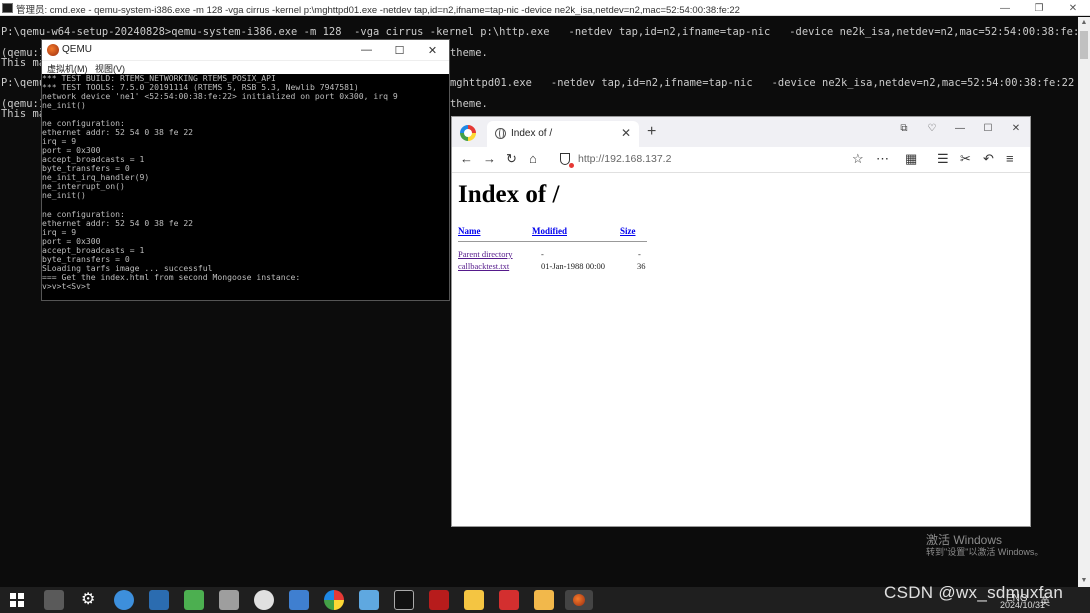 The height and width of the screenshot is (613, 1090). I want to click on cmd-scrollbar: ▲ ▼, so click(1084, 302).